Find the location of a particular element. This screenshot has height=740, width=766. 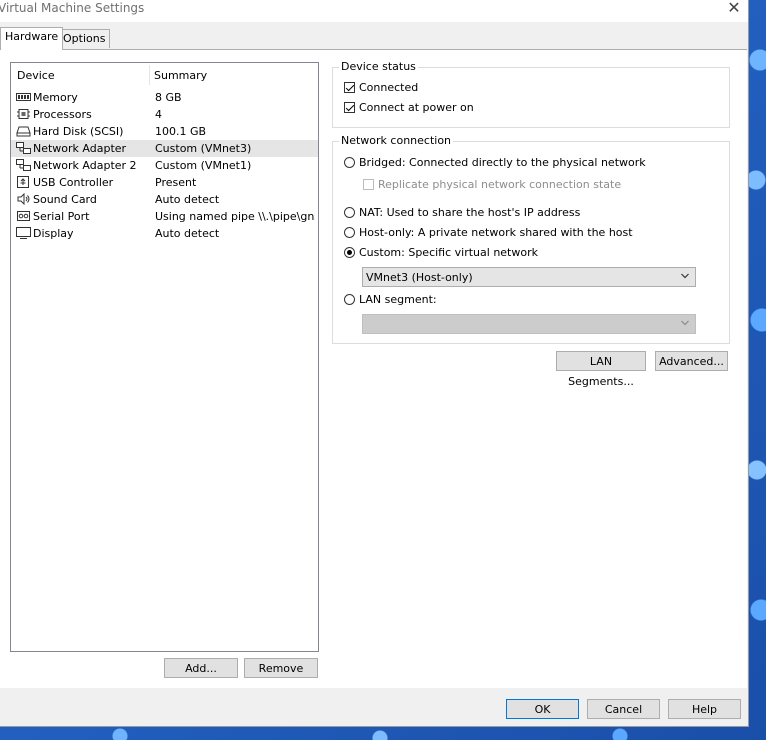

device-list-header: Device Summary is located at coordinates (164, 75).